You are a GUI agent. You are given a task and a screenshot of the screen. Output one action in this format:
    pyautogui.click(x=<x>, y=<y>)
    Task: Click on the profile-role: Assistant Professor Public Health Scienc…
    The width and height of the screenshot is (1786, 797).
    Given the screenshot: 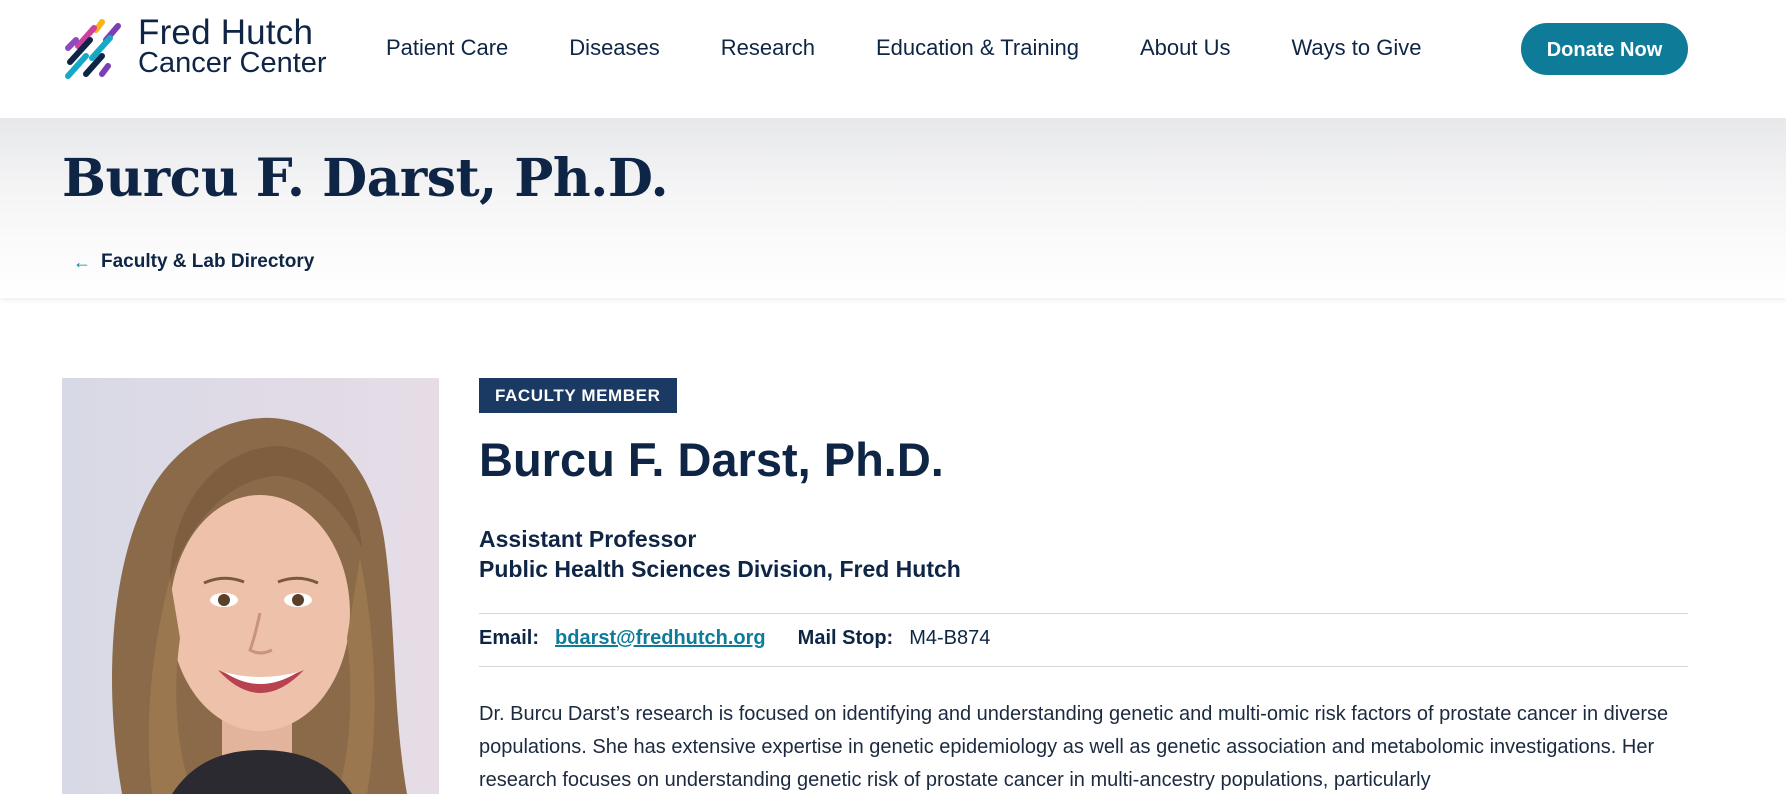 What is the action you would take?
    pyautogui.click(x=720, y=554)
    